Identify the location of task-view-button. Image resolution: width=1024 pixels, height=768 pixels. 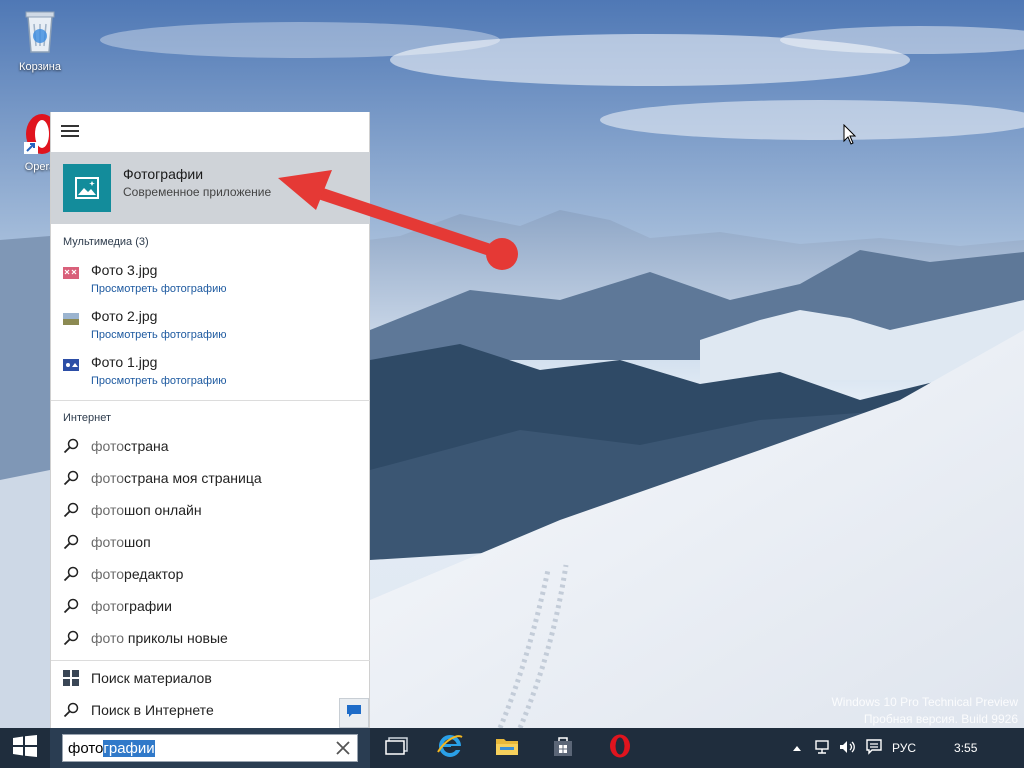
(397, 748).